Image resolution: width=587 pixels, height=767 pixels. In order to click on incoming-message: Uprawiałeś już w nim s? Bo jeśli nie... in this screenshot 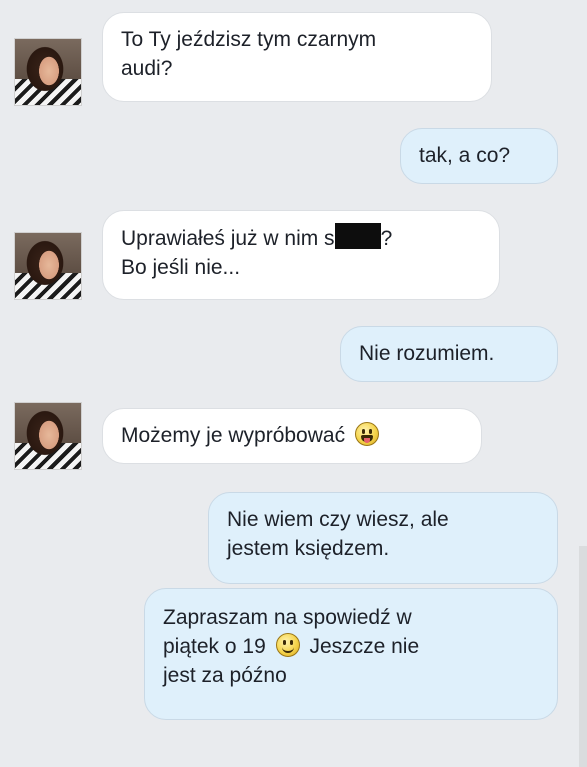, I will do `click(301, 255)`.